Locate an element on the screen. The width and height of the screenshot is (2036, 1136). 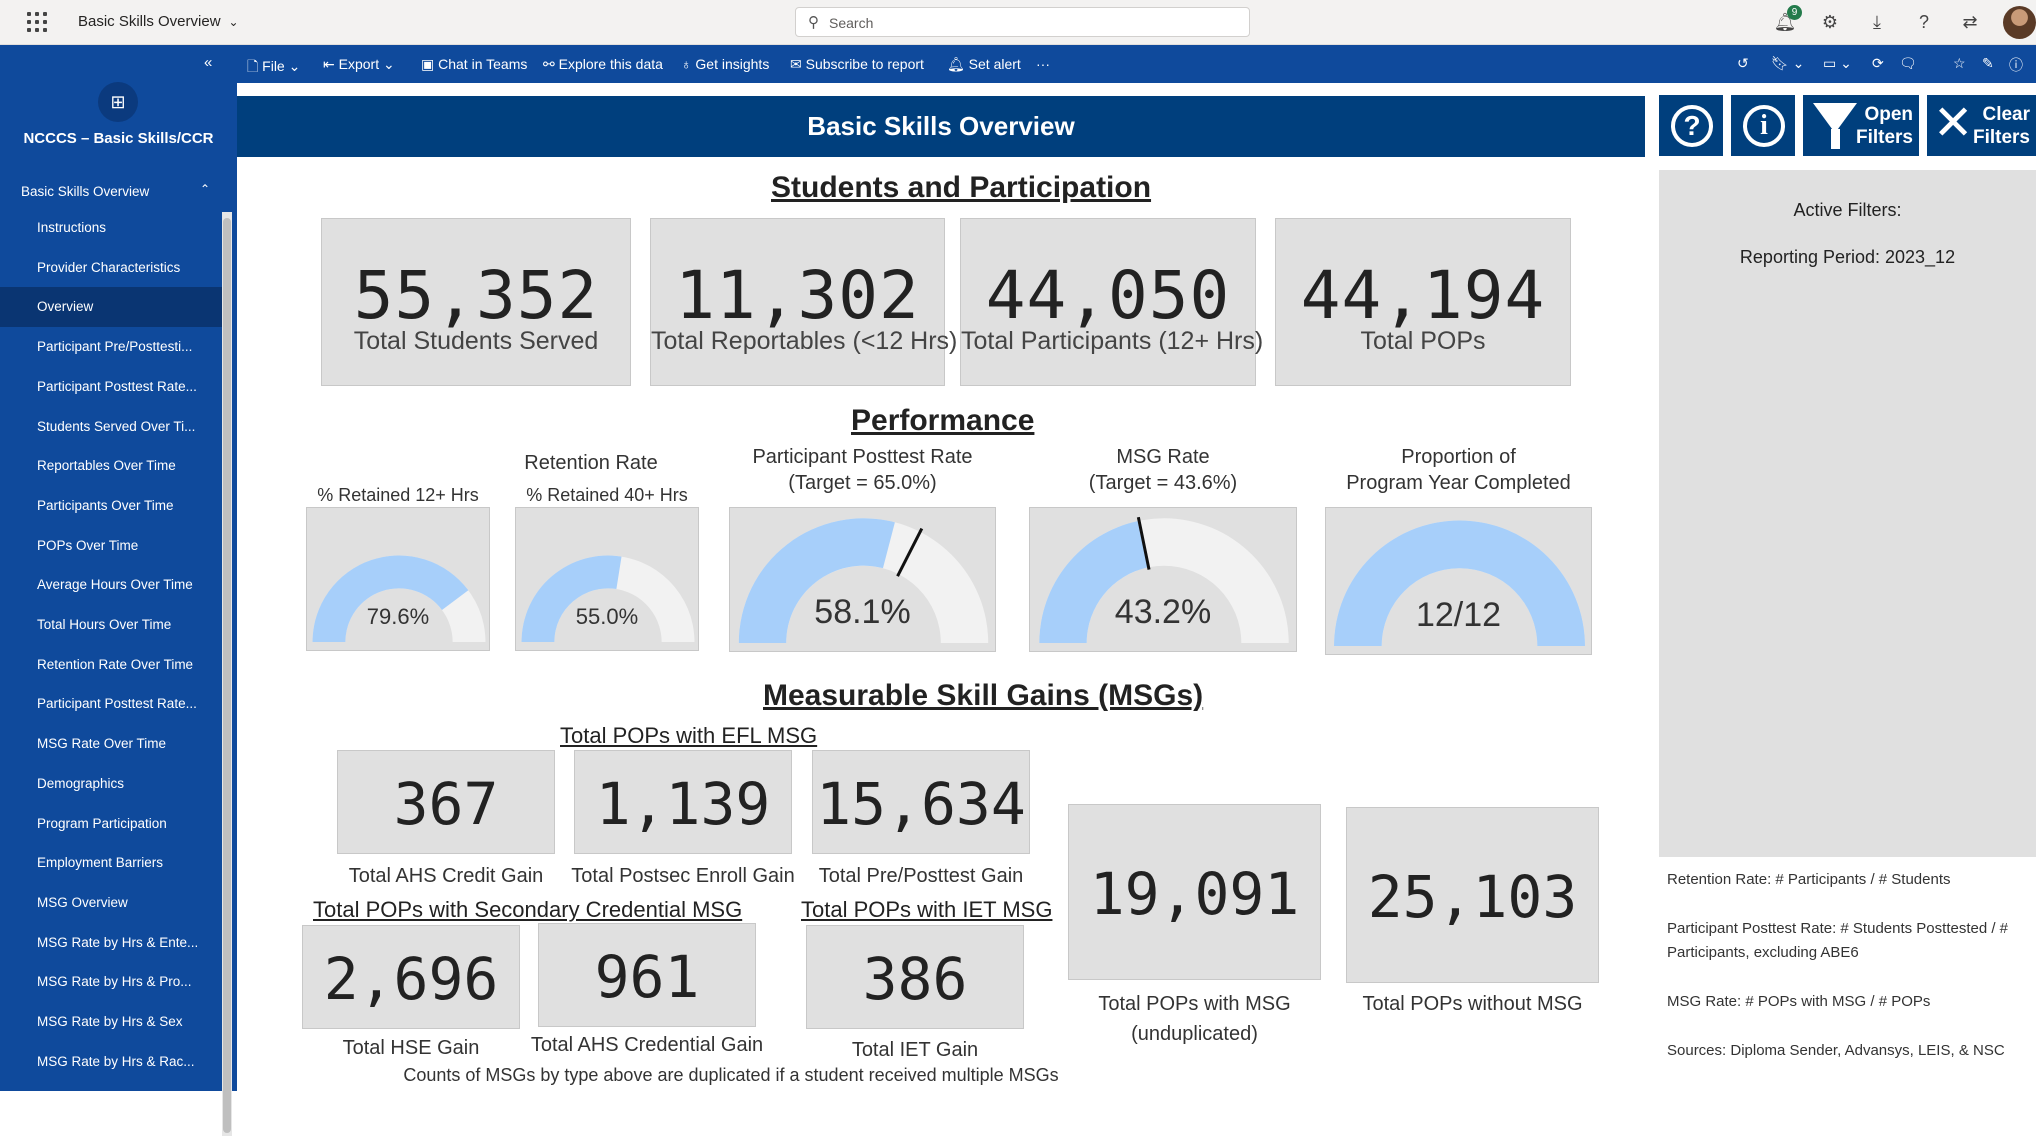
msg-kpi-label-line: (unduplicated) is located at coordinates (1194, 1034).